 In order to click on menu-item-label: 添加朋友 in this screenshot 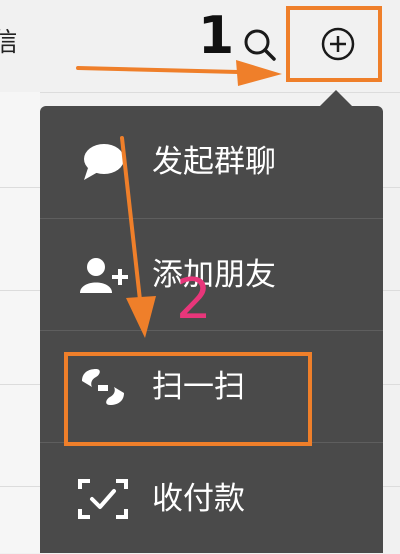, I will do `click(214, 275)`.